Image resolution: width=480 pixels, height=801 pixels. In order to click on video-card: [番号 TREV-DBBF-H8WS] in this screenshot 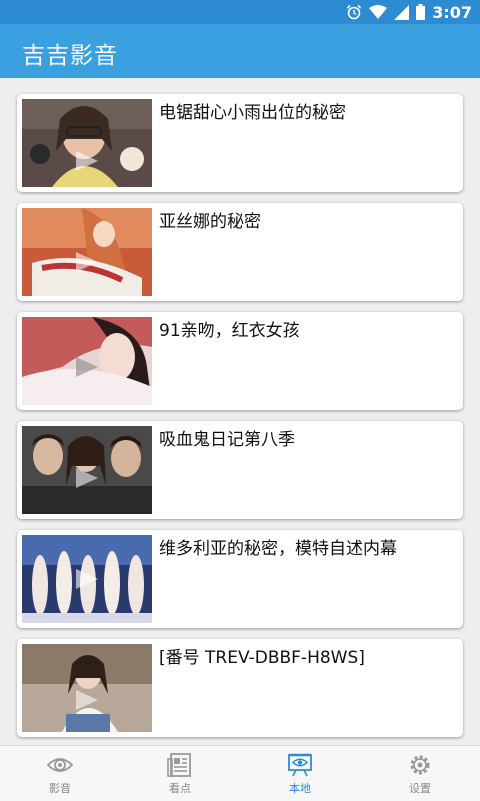, I will do `click(240, 688)`.